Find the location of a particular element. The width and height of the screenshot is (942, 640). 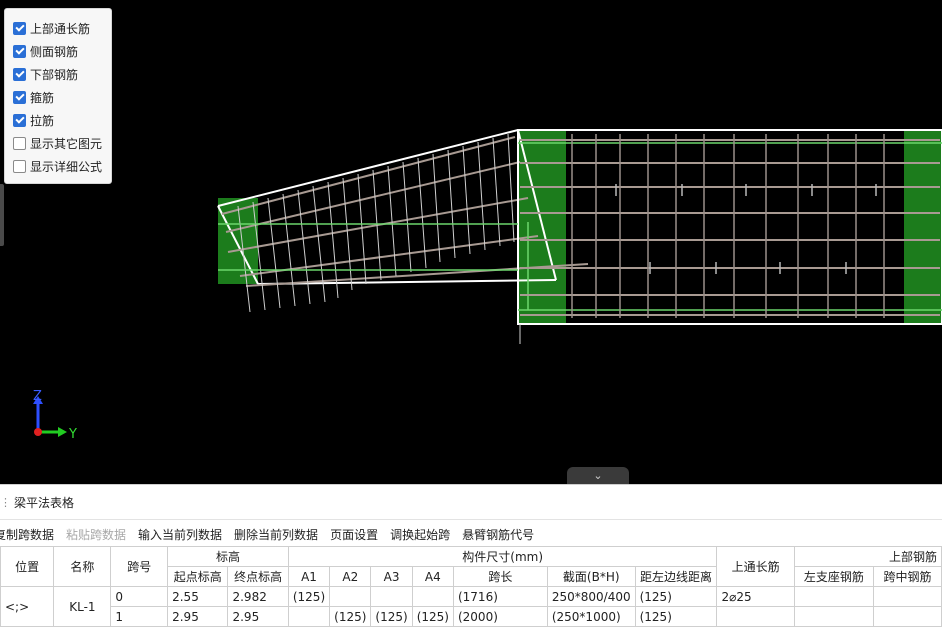

rebar-display-panel: 上部通长筋 侧面钢筋 下部钢筋 箍筋 拉筋 显示其它图元 显示详细公式 is located at coordinates (58, 96).